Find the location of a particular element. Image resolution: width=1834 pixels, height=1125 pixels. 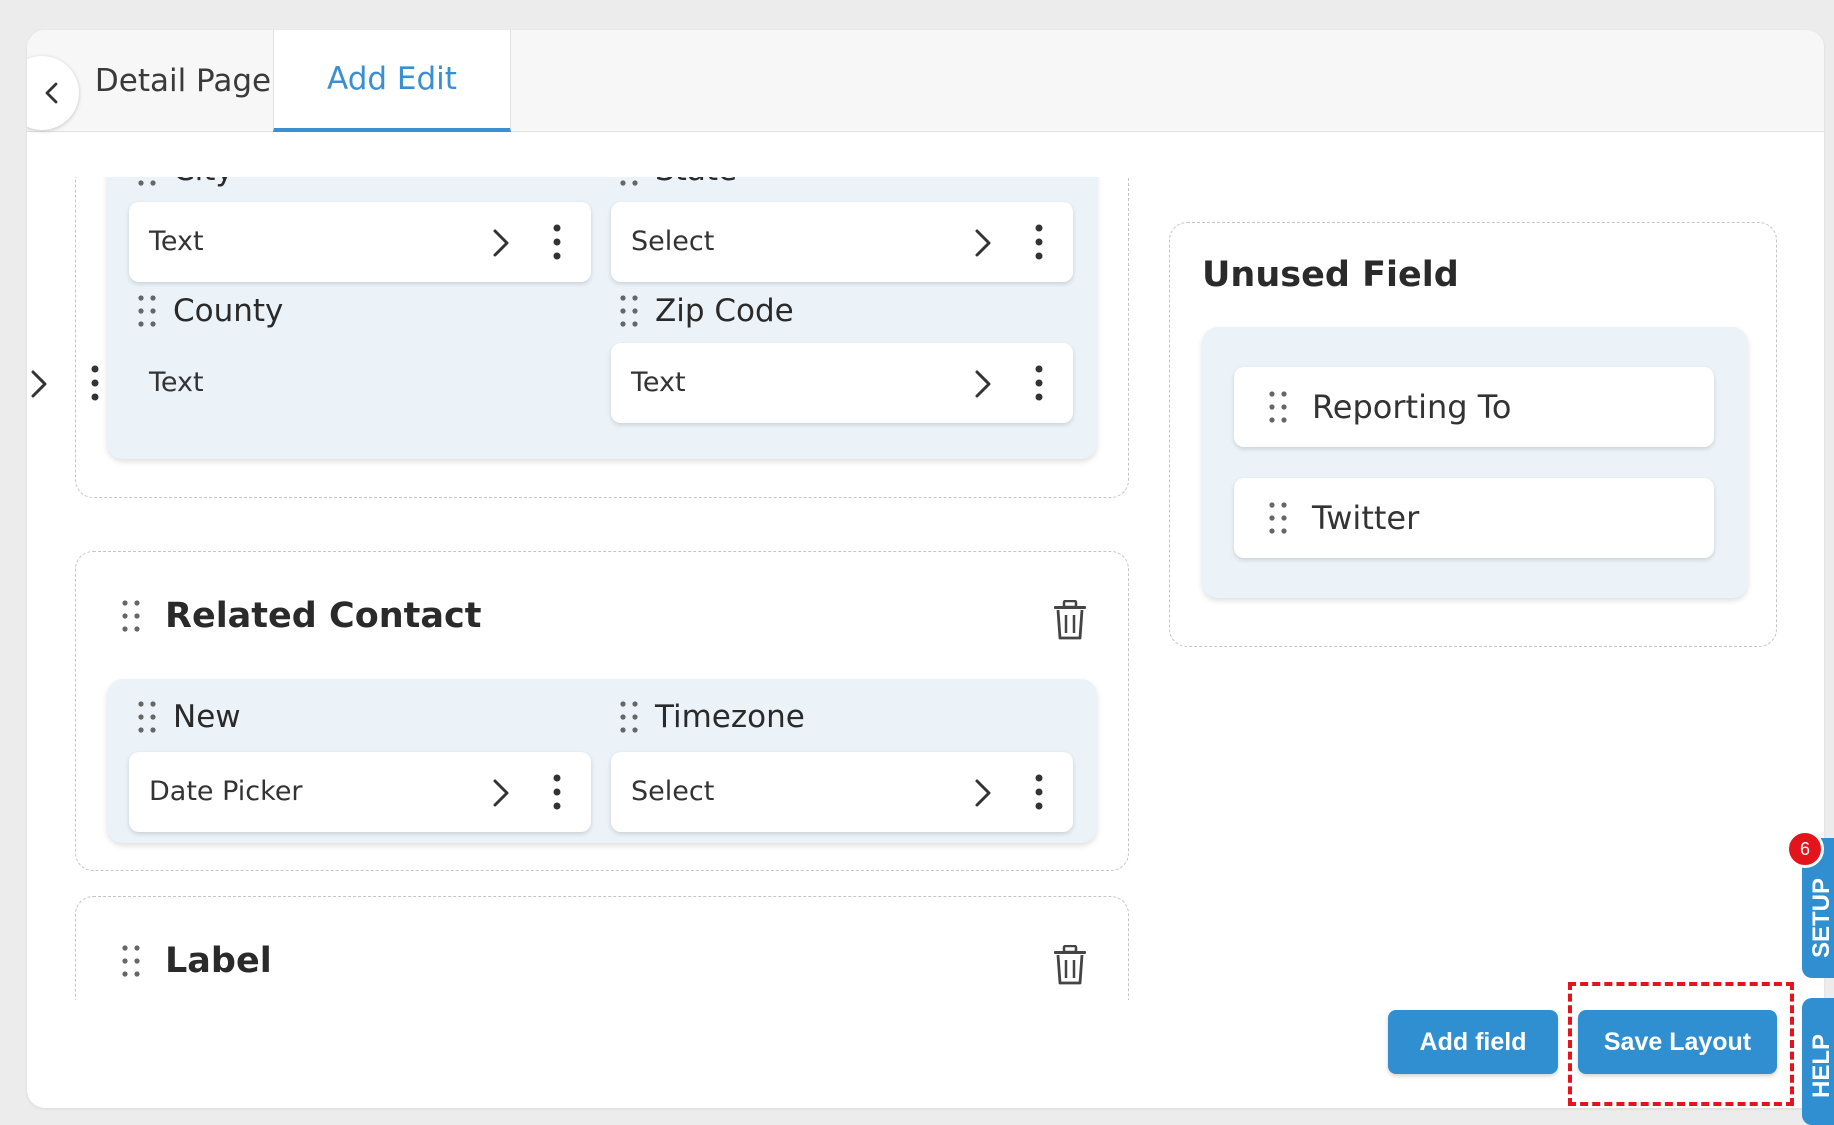

field-label-county: County is located at coordinates (210, 311).